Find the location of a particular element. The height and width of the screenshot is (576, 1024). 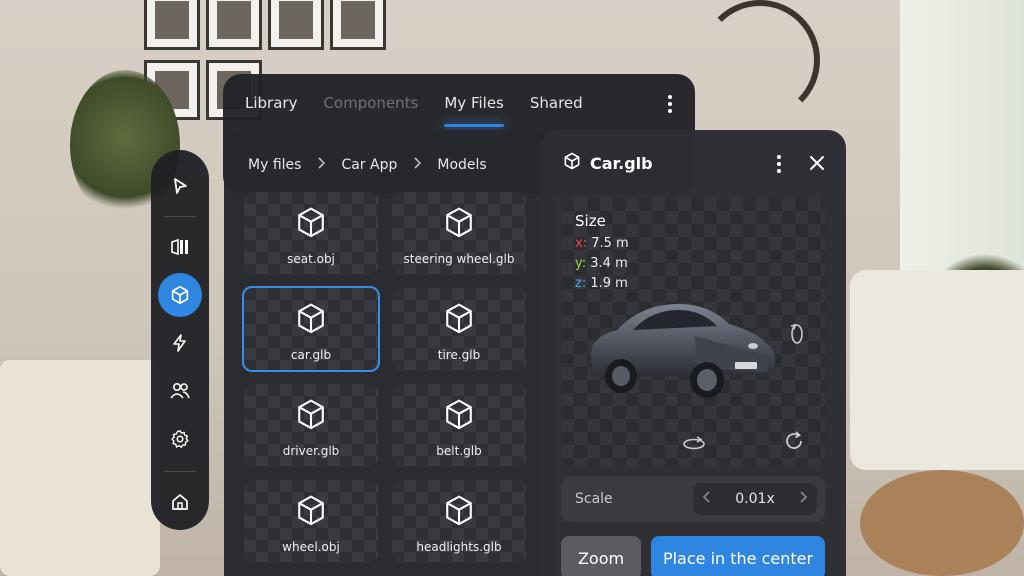

size-label: Size is located at coordinates (590, 221).